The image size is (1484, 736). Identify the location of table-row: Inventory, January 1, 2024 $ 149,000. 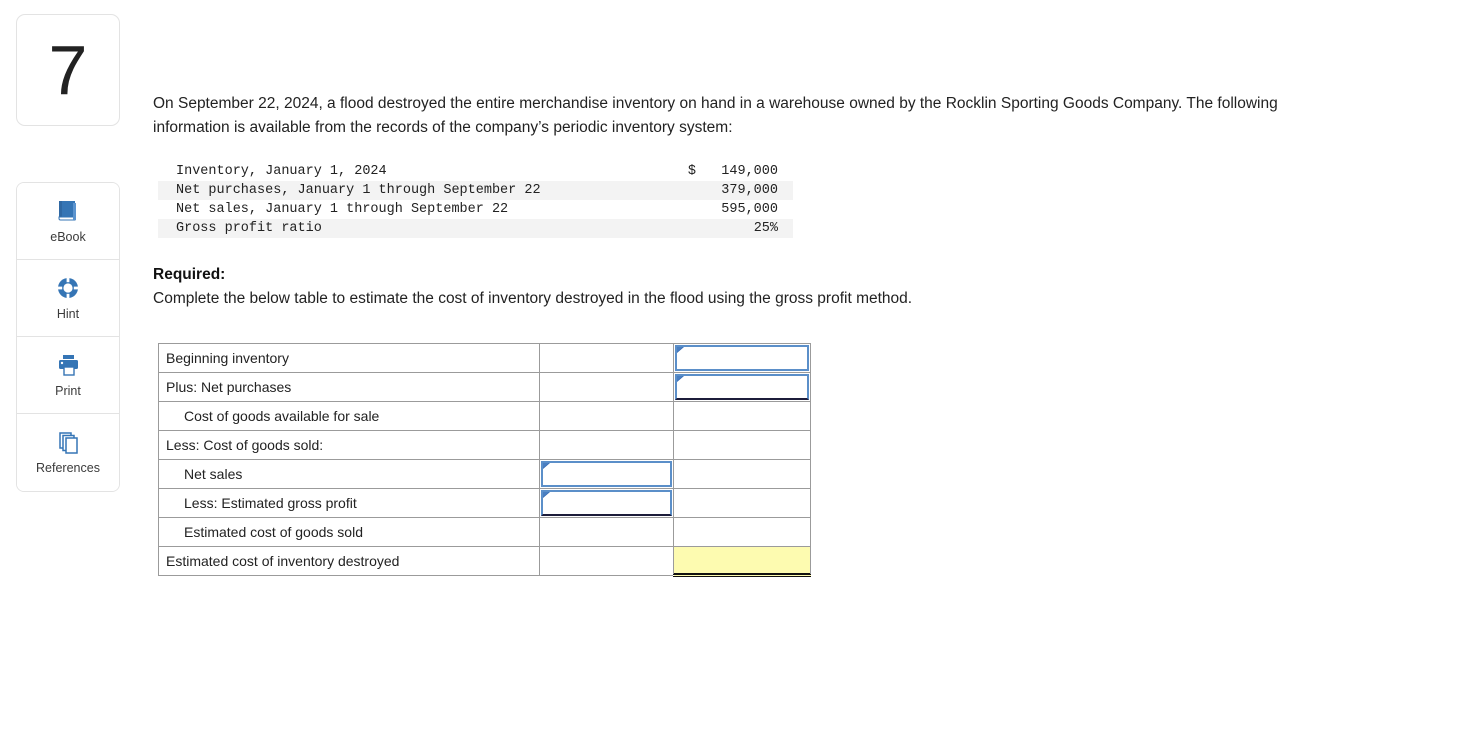
(475, 171).